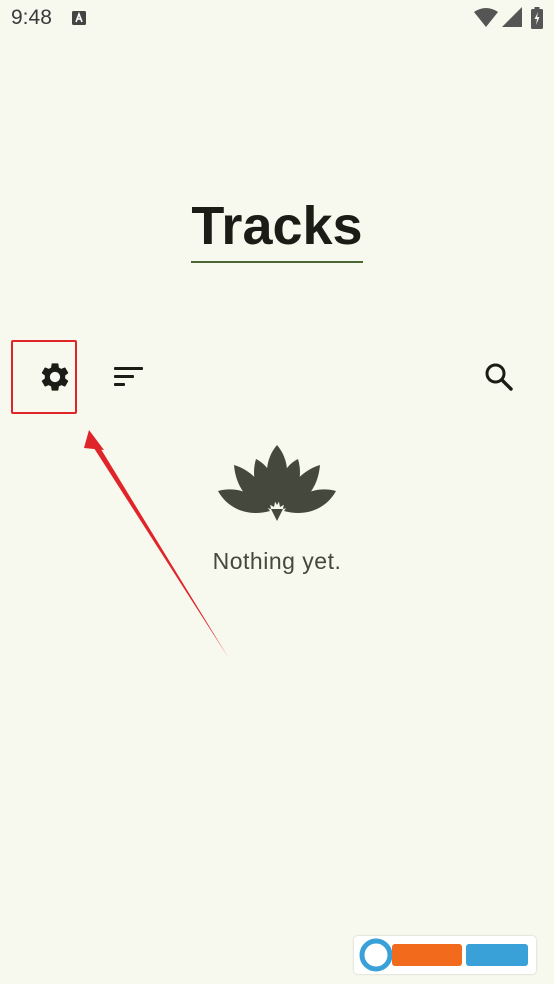  Describe the element at coordinates (537, 20) in the screenshot. I see `battery-charging-icon` at that location.